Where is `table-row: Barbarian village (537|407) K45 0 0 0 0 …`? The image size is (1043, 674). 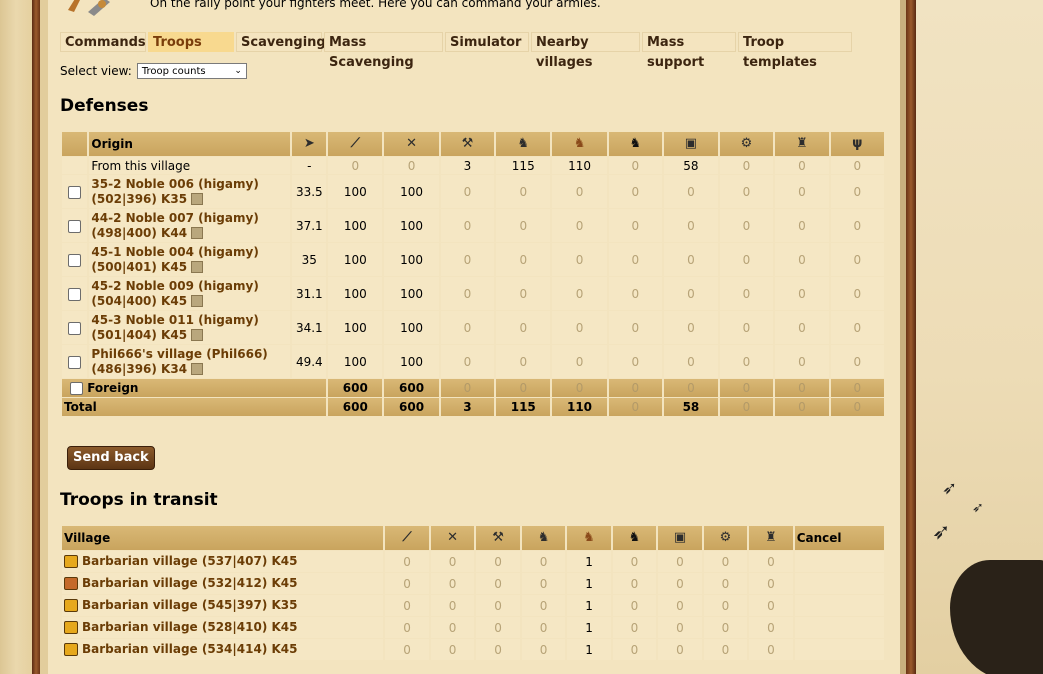
table-row: Barbarian village (537|407) K45 0 0 0 0 … is located at coordinates (473, 561).